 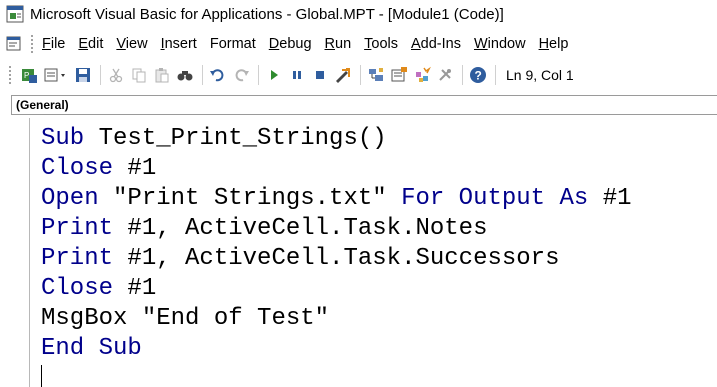 I want to click on cut-icon, so click(x=116, y=75).